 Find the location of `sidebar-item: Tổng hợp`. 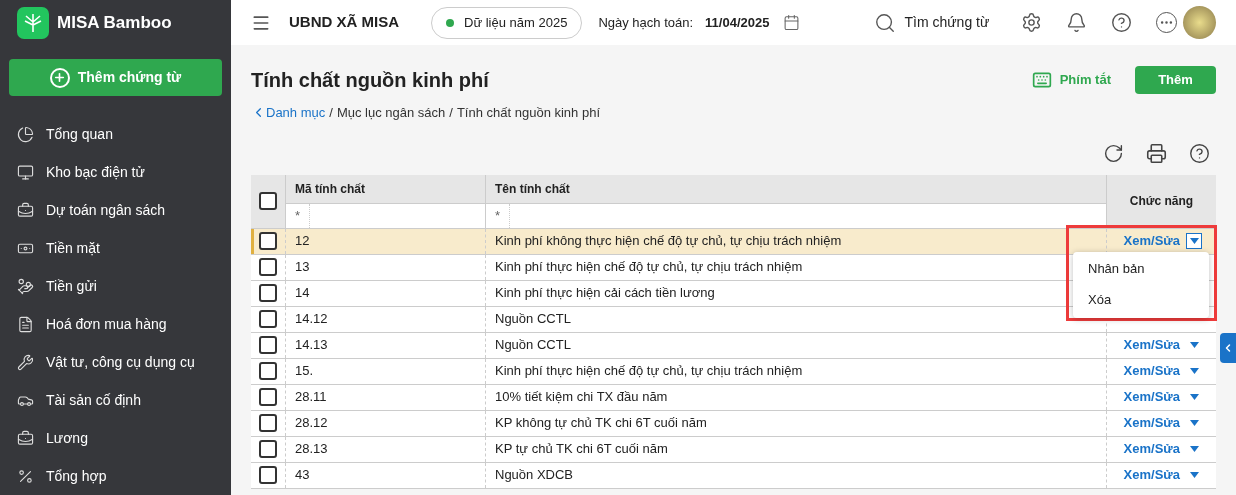

sidebar-item: Tổng hợp is located at coordinates (115, 476).